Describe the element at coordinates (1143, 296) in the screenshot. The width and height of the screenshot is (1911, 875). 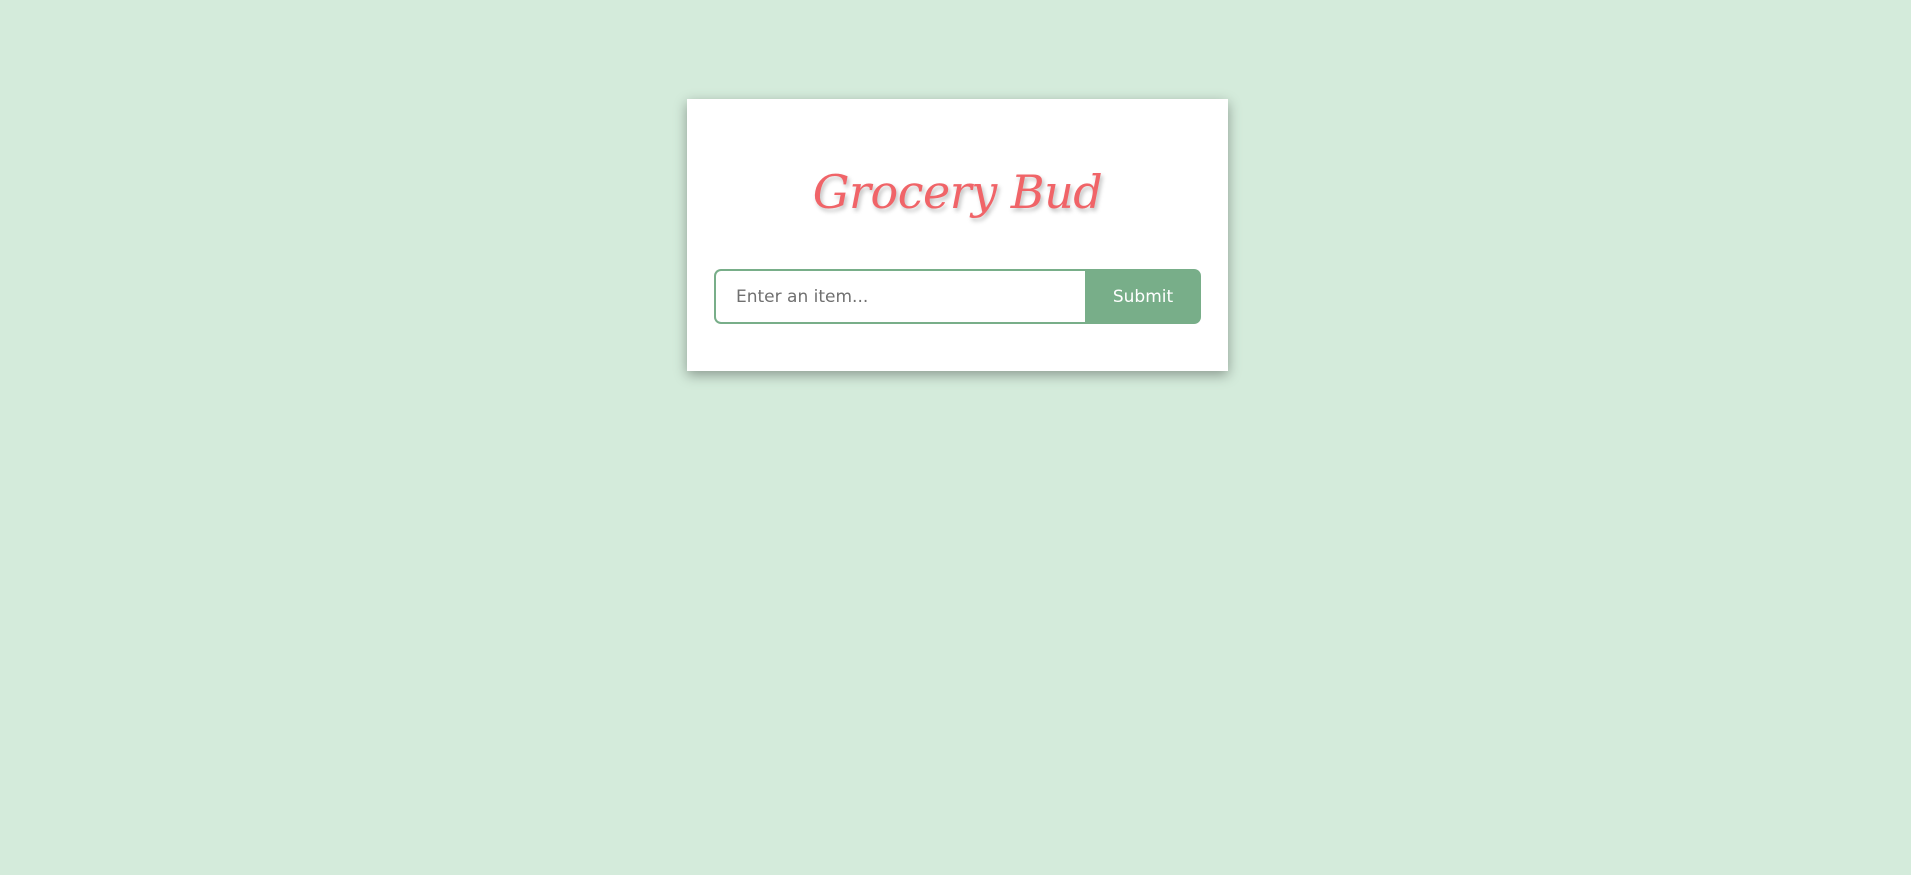
I see `submit-button: Submit` at that location.